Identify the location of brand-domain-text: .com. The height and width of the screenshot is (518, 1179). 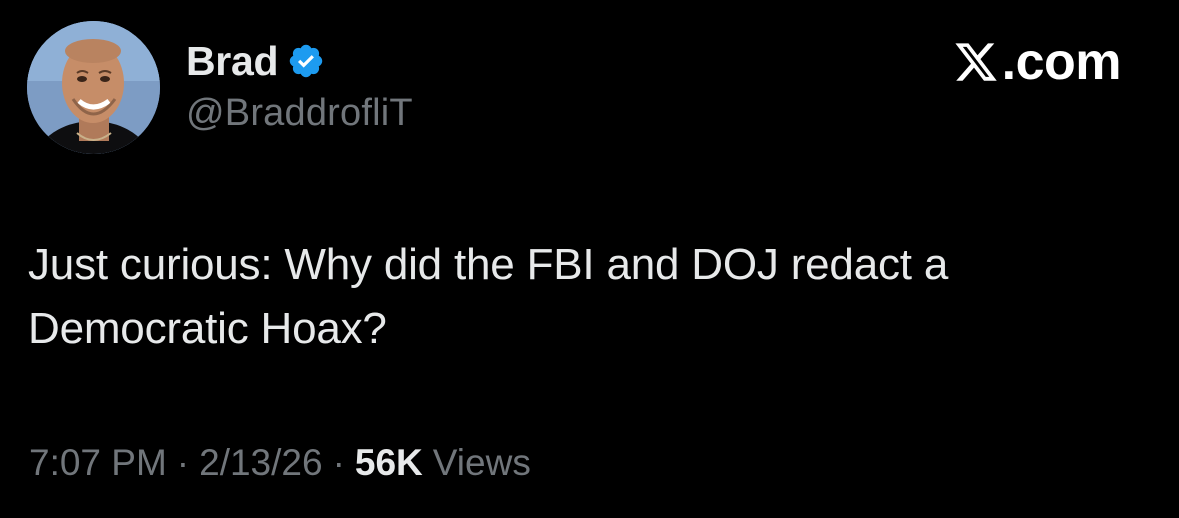
(1061, 62).